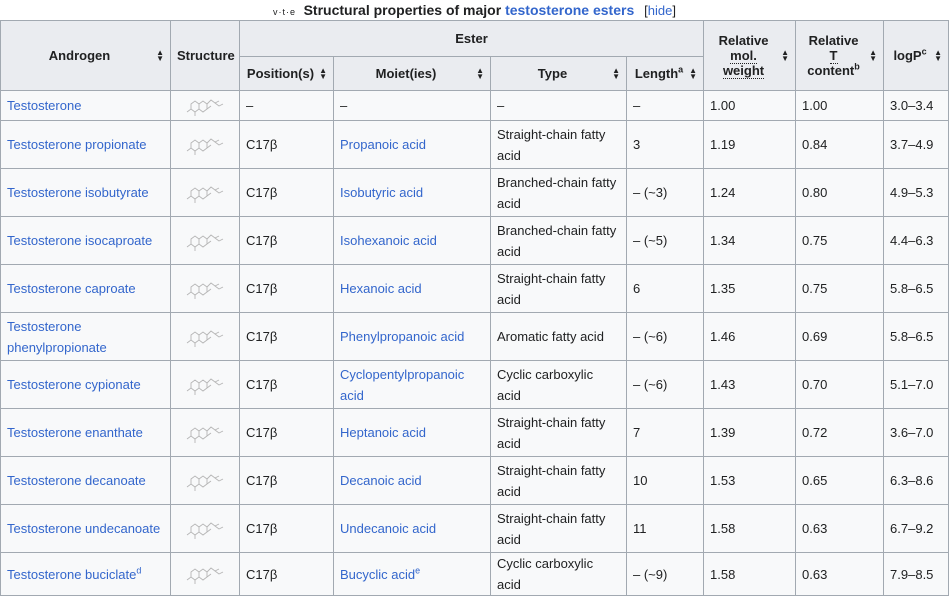 This screenshot has height=596, width=949. I want to click on androgen-link: Testosterone isocaproate, so click(79, 240).